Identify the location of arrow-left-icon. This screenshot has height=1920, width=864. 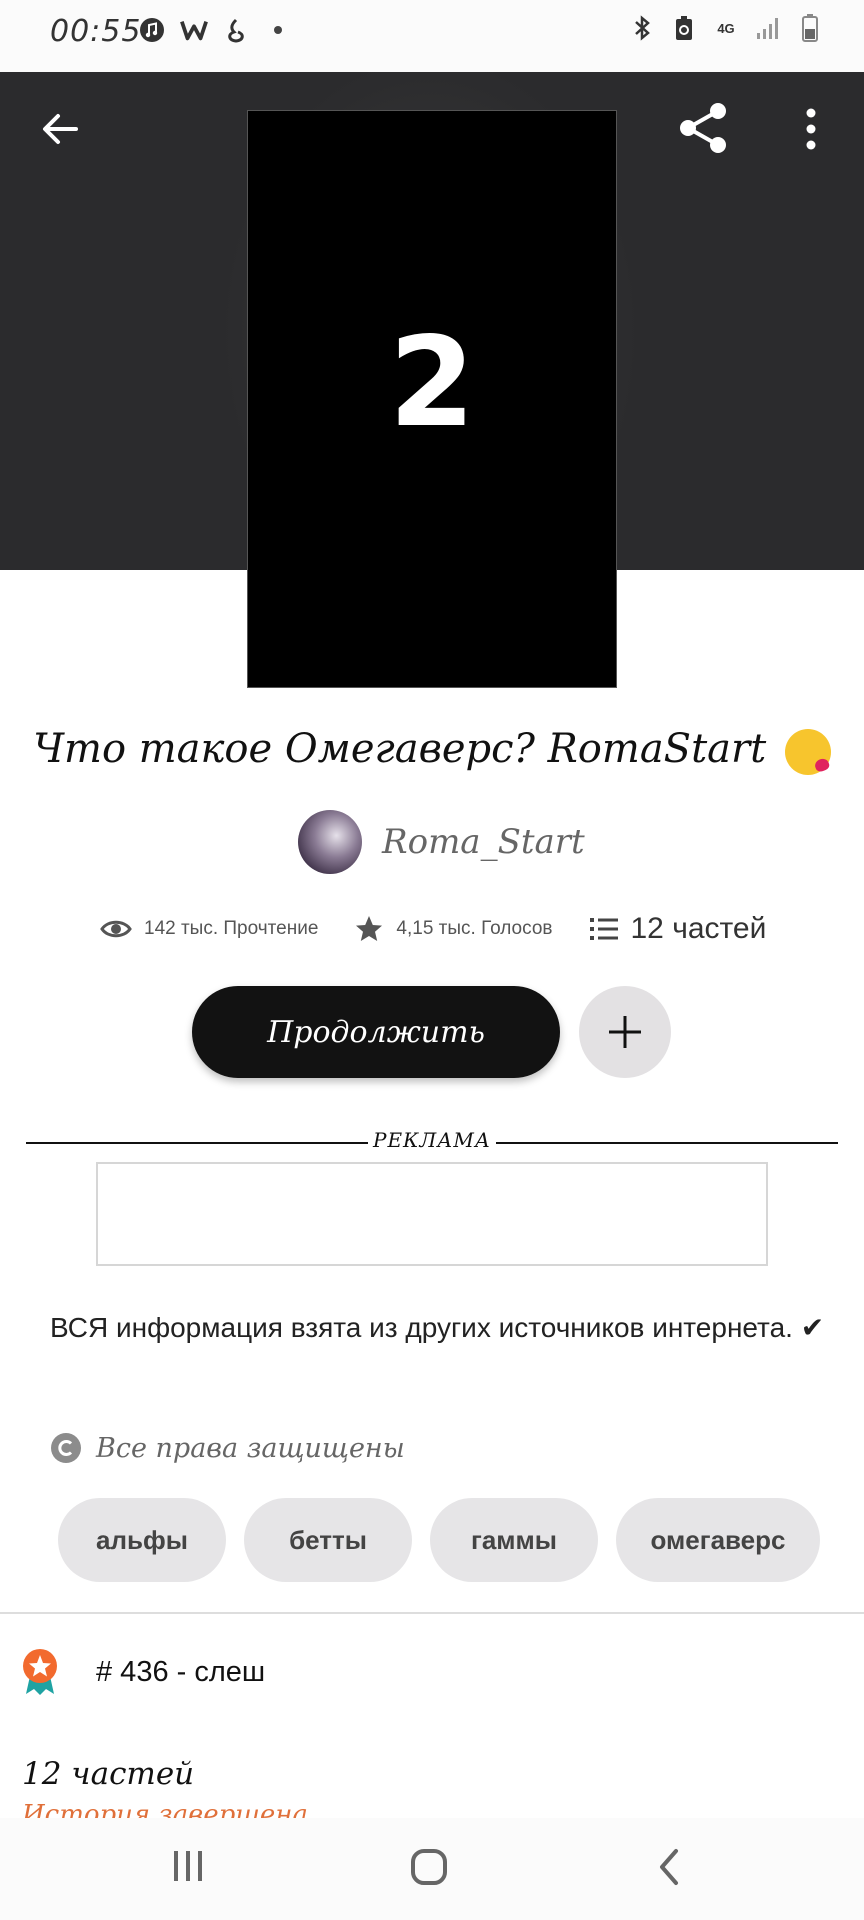
(60, 129).